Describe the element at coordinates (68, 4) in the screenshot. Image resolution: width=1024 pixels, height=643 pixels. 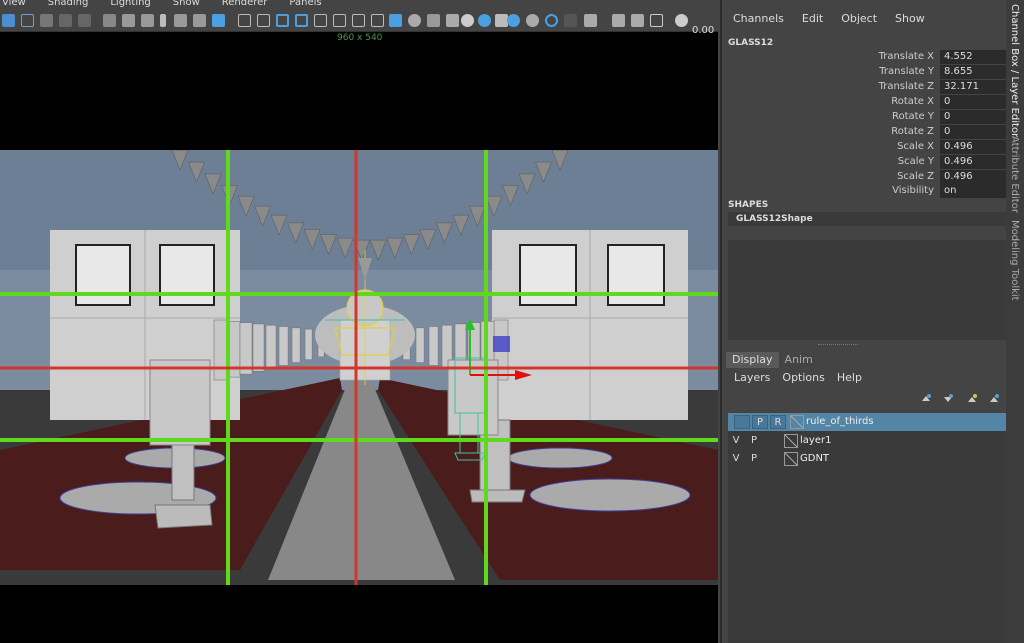
I see `menu-shading: Shading` at that location.